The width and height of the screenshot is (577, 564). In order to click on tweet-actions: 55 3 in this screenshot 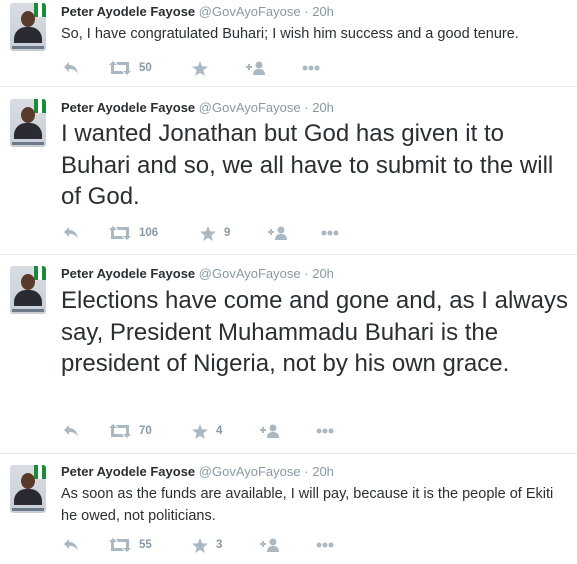, I will do `click(211, 545)`.